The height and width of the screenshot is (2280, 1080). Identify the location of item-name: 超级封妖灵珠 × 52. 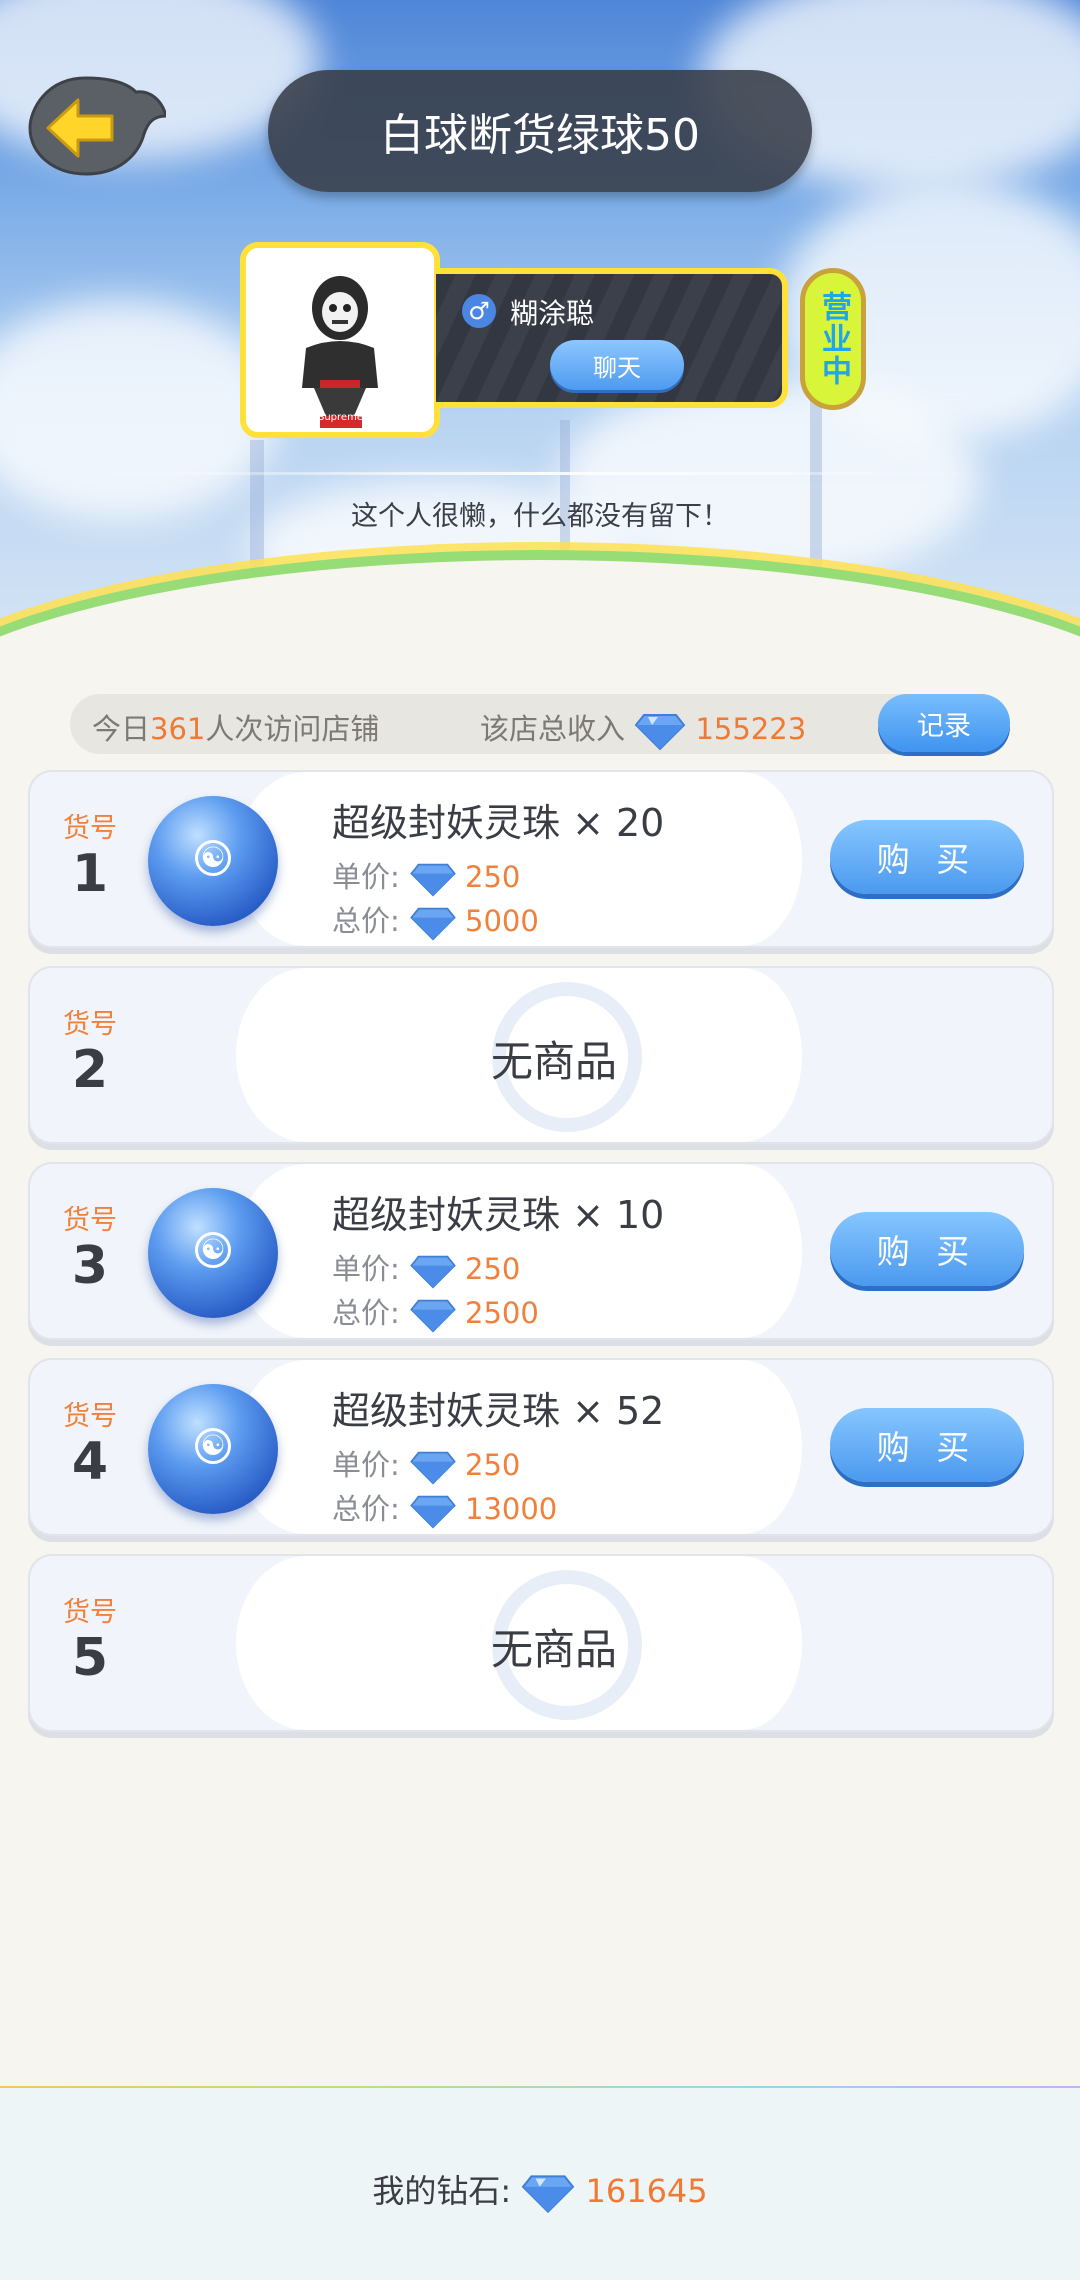
(498, 1411).